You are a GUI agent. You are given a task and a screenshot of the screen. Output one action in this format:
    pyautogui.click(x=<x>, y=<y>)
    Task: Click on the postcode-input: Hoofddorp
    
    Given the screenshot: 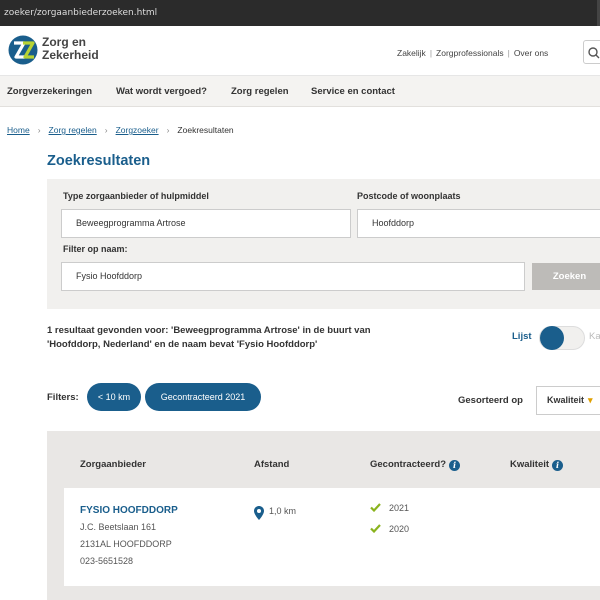 What is the action you would take?
    pyautogui.click(x=478, y=223)
    